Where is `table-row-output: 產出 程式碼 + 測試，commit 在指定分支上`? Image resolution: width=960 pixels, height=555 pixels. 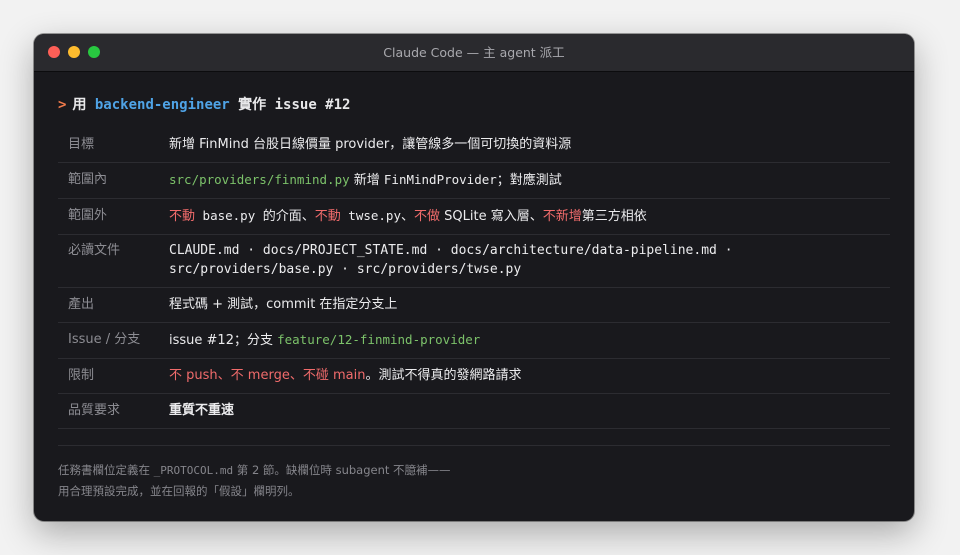
table-row-output: 產出 程式碼 + 測試，commit 在指定分支上 is located at coordinates (474, 305).